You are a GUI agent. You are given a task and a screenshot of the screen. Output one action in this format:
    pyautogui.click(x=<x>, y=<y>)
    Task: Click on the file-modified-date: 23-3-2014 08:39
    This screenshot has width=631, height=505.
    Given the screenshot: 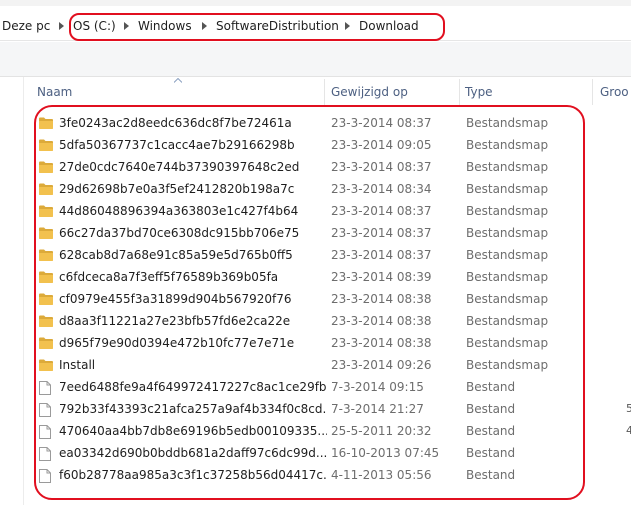 What is the action you would take?
    pyautogui.click(x=381, y=277)
    